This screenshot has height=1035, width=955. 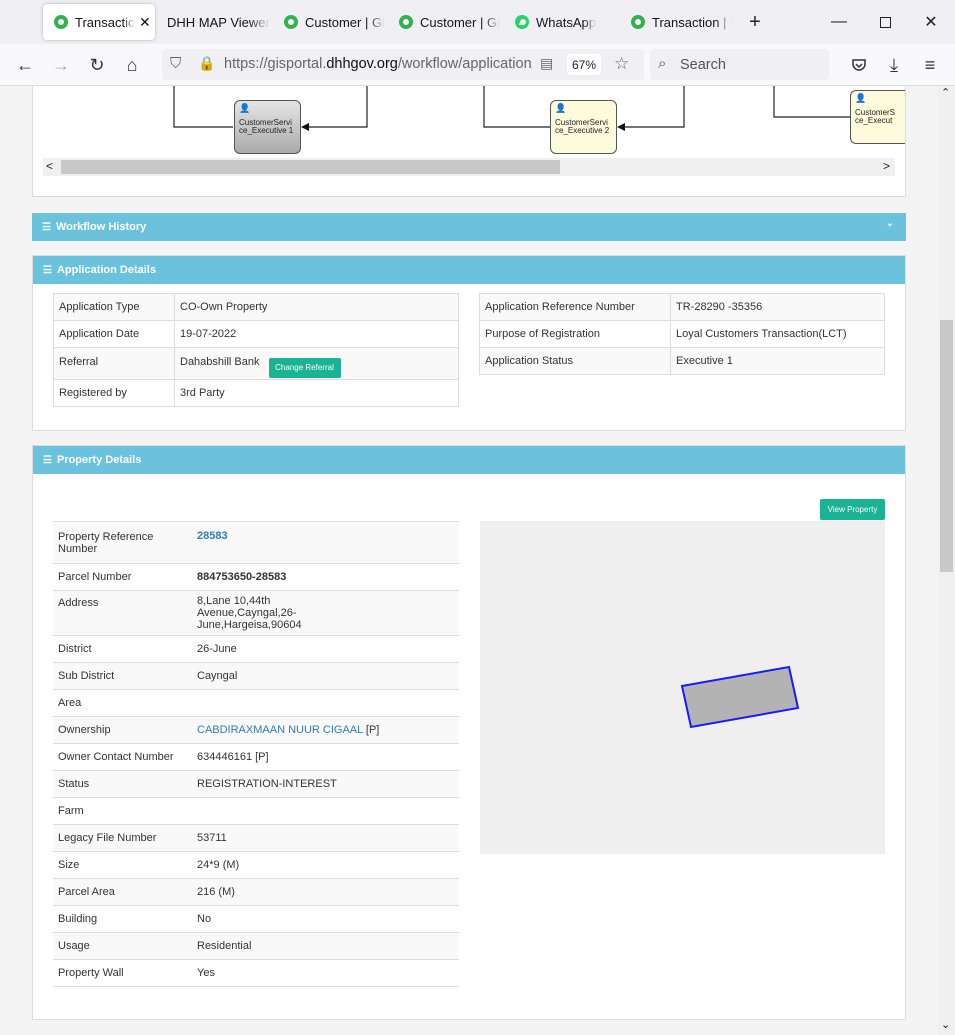 What do you see at coordinates (575, 361) in the screenshot?
I see `row-label: Application Status` at bounding box center [575, 361].